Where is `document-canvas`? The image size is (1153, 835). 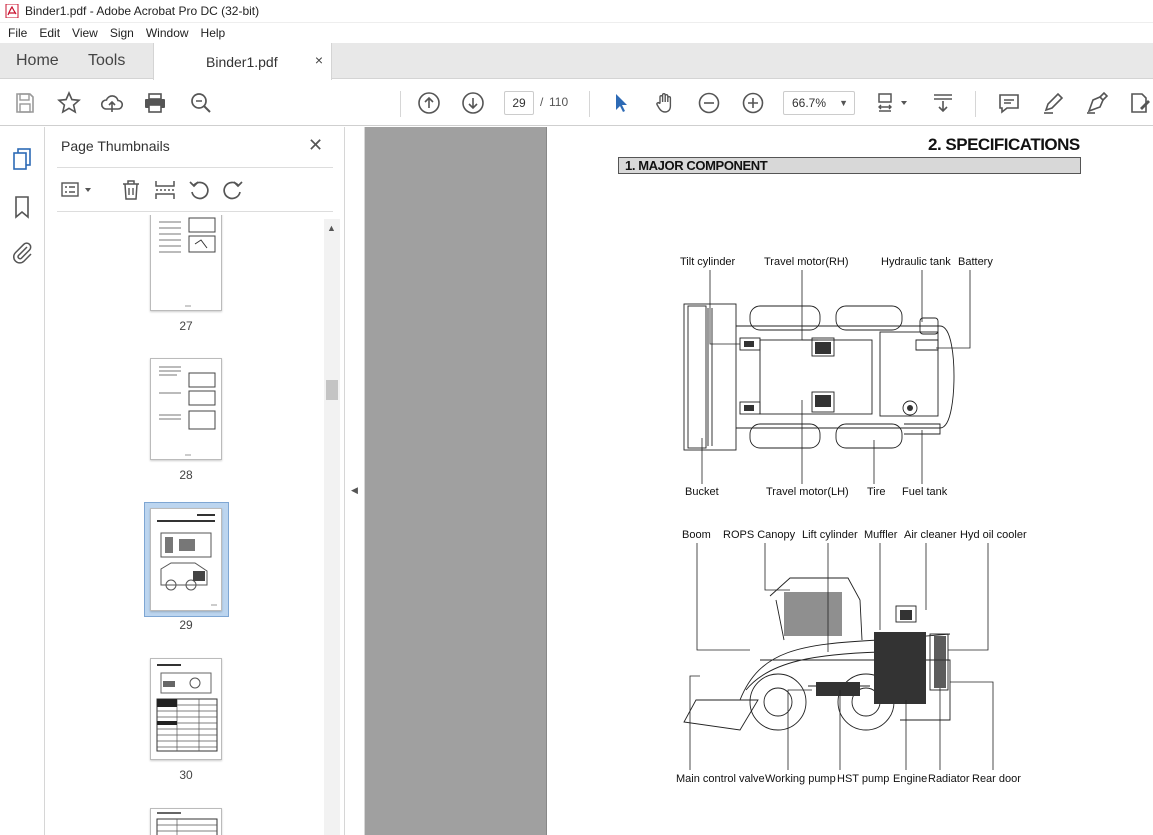
document-canvas is located at coordinates (455, 481).